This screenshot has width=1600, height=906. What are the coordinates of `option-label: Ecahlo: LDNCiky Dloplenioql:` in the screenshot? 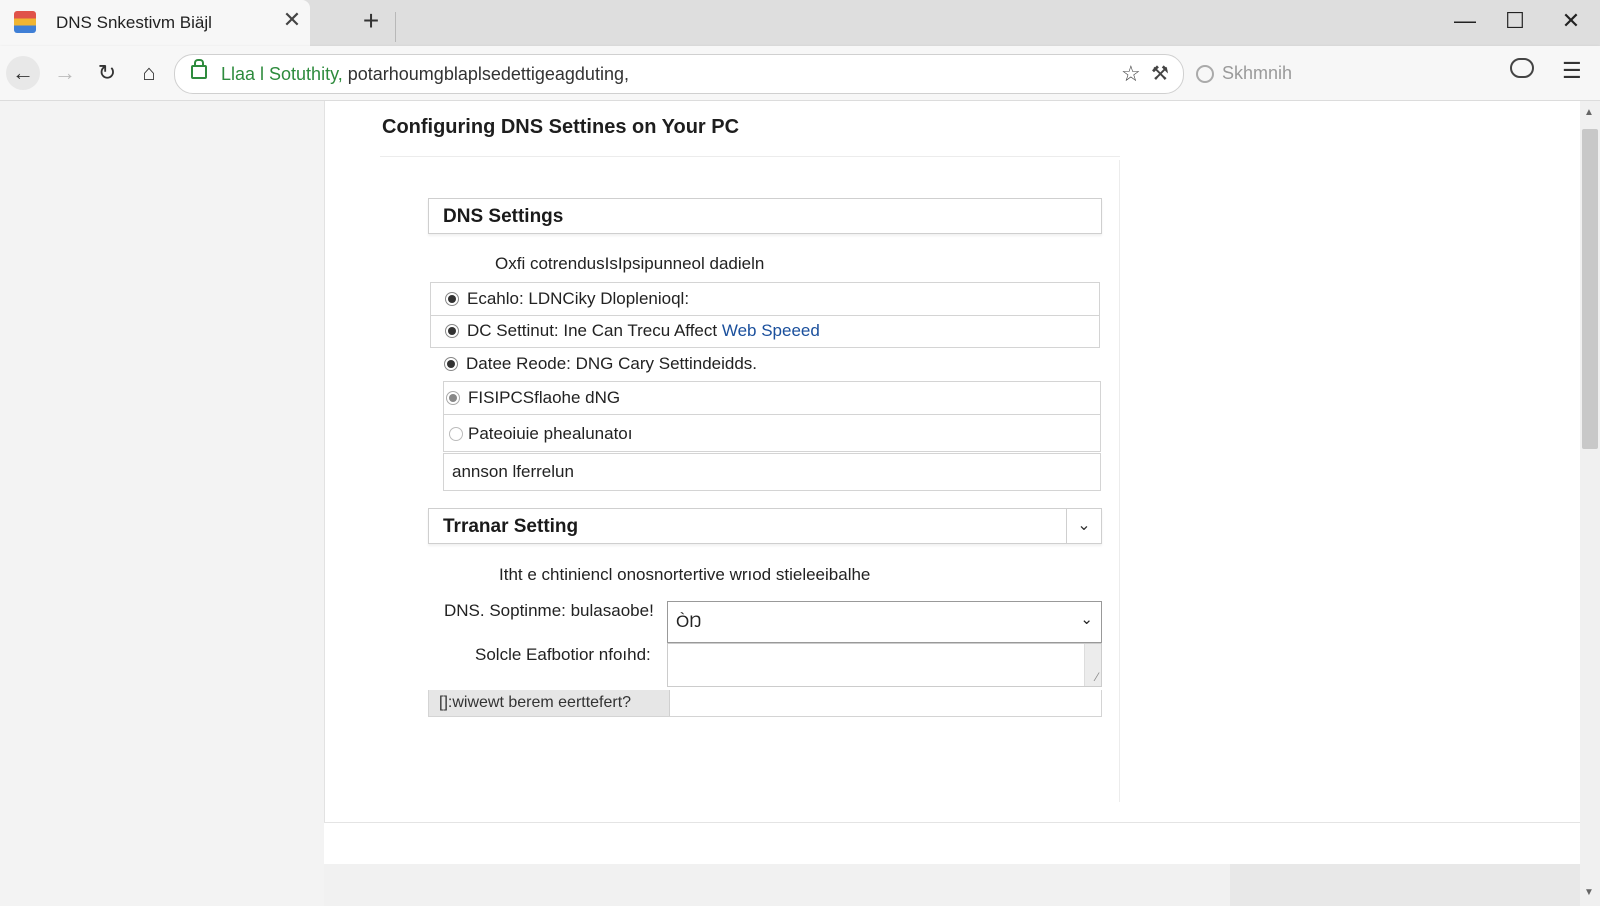 It's located at (578, 298).